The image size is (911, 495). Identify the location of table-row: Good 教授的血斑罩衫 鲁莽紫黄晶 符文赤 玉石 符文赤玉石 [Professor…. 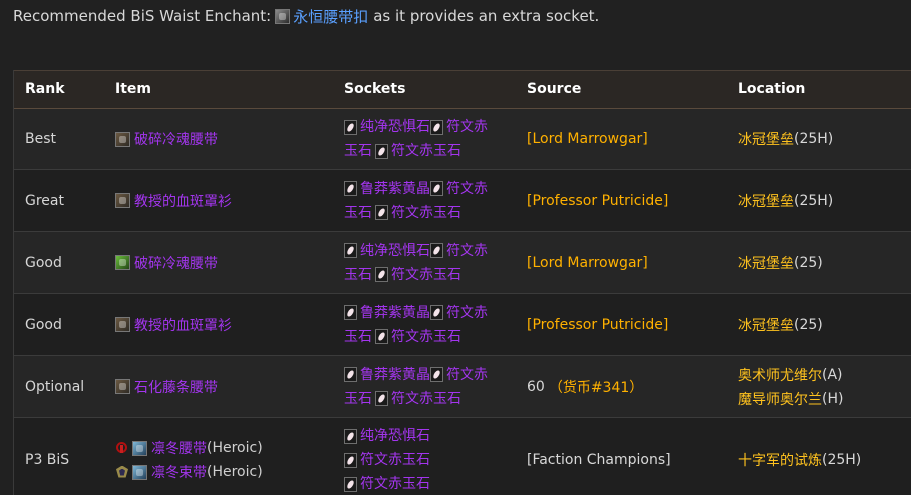
(462, 325).